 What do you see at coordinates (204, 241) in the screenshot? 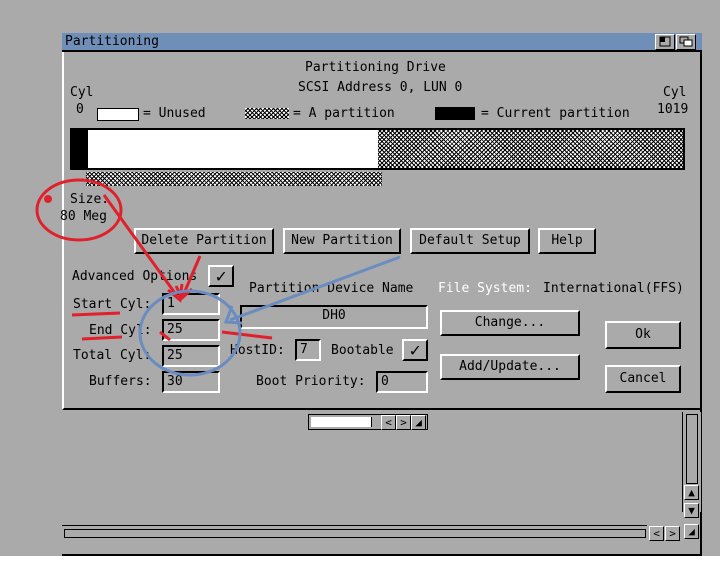
I see `delete-partition-button: Delete Partition` at bounding box center [204, 241].